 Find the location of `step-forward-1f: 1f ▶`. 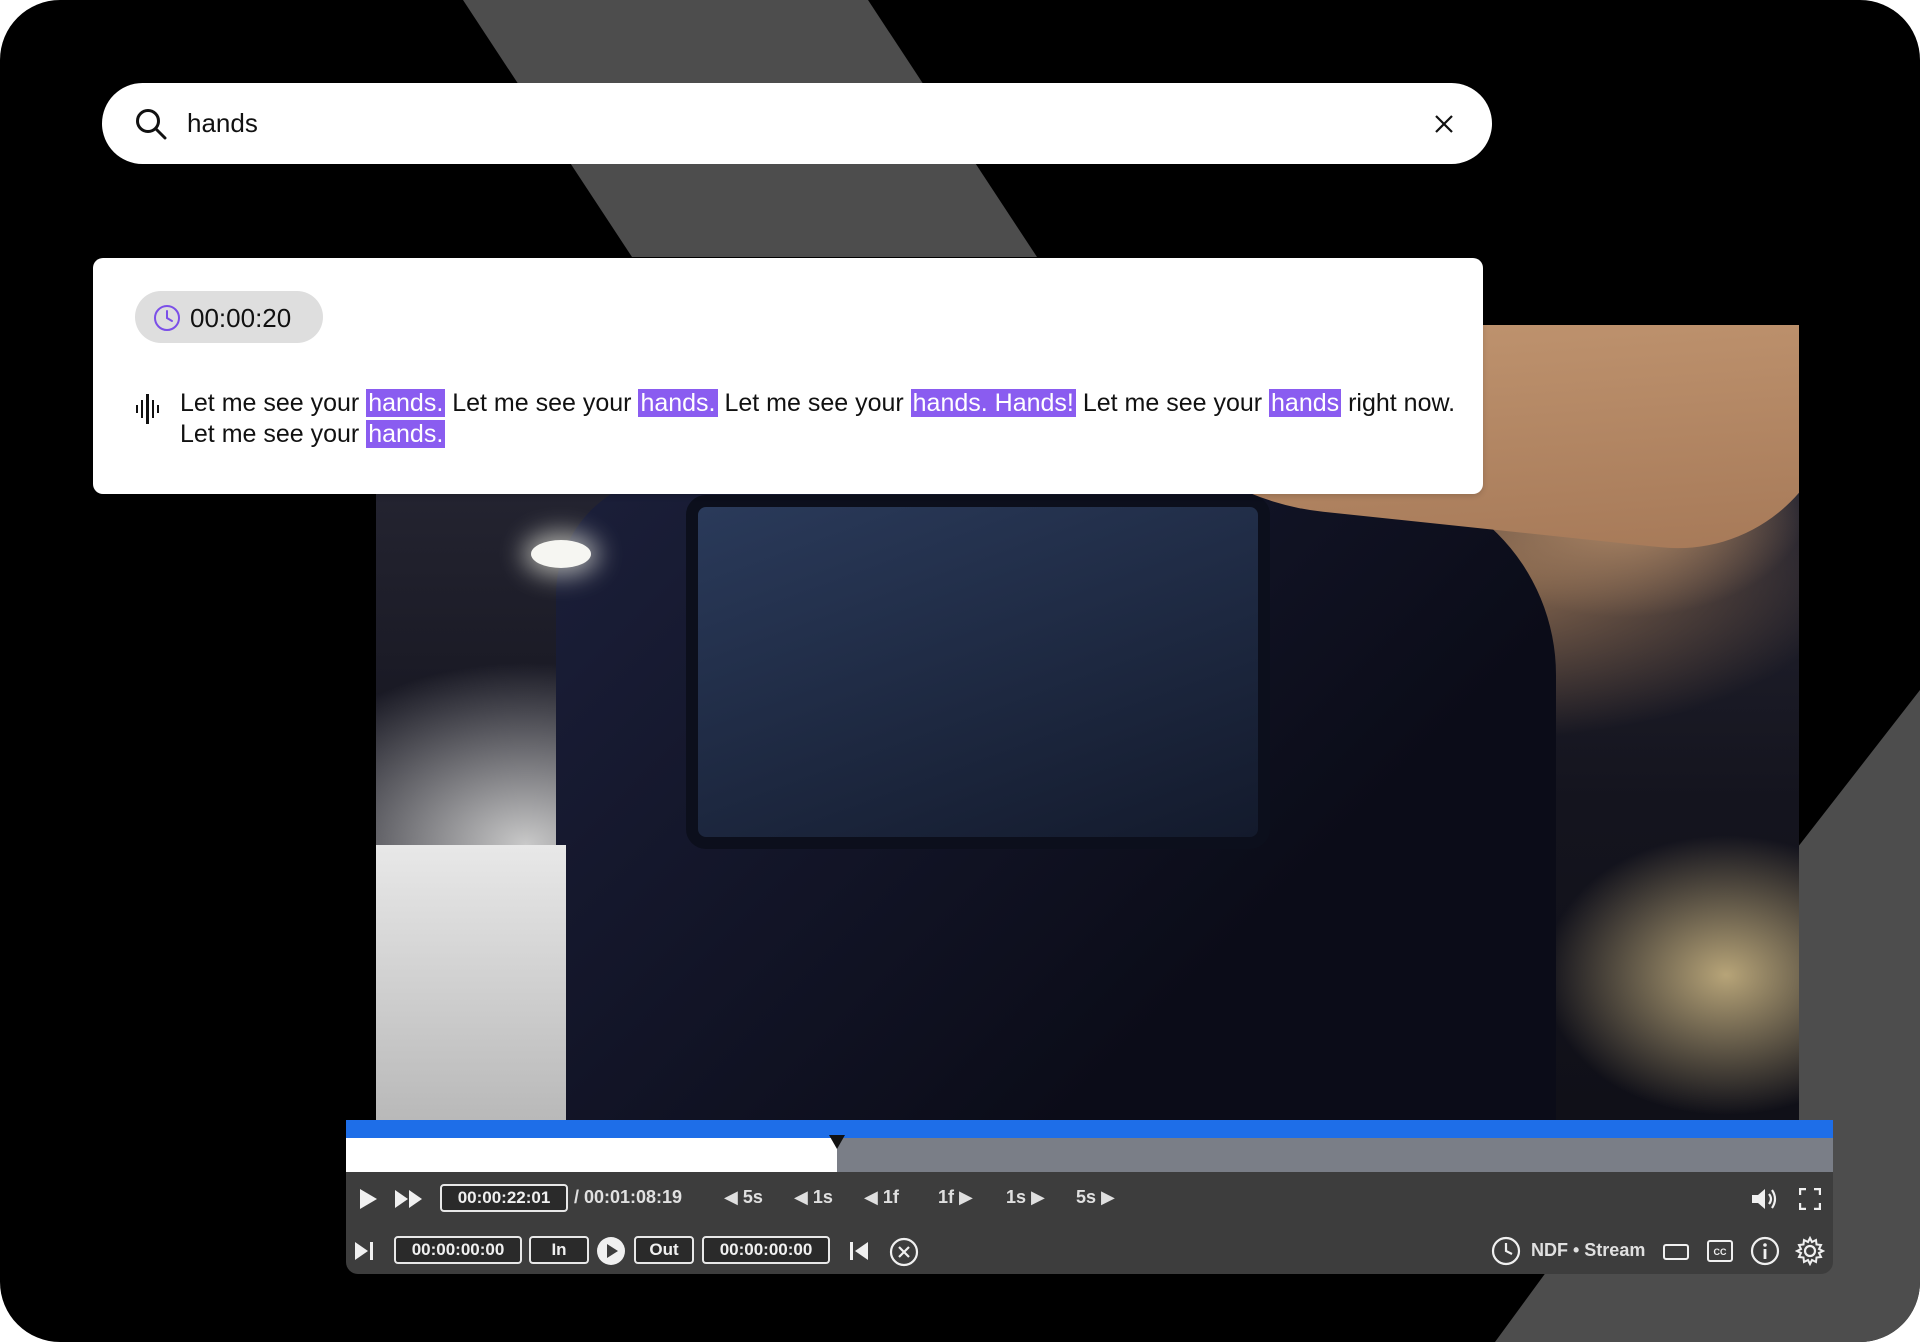

step-forward-1f: 1f ▶ is located at coordinates (955, 1197).